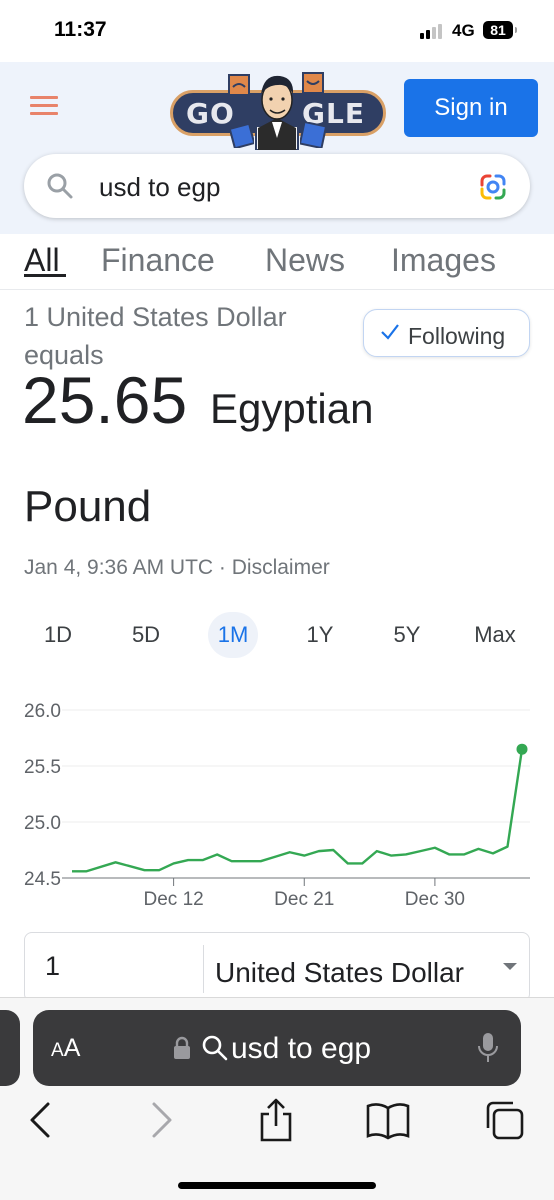 This screenshot has width=554, height=1200. What do you see at coordinates (277, 31) in the screenshot?
I see `status-bar: 11:37 4G 81` at bounding box center [277, 31].